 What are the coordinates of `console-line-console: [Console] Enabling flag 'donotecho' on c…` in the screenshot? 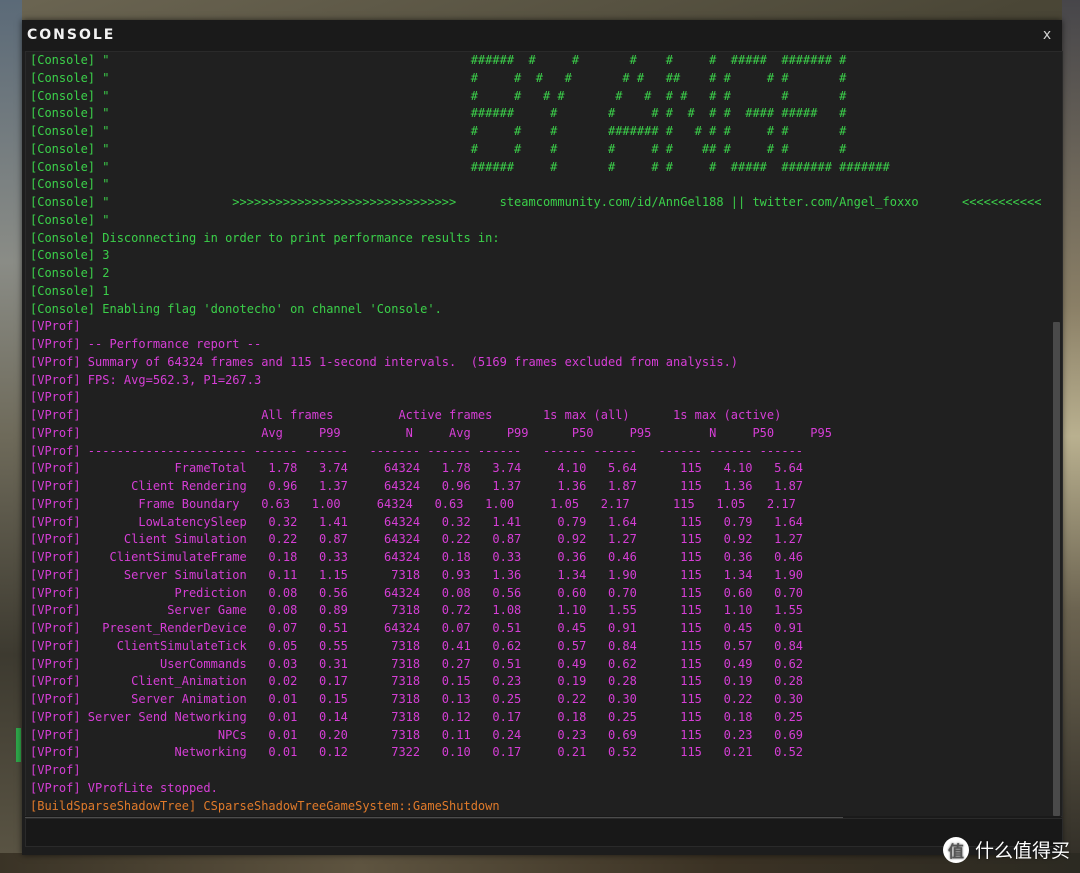 It's located at (236, 308).